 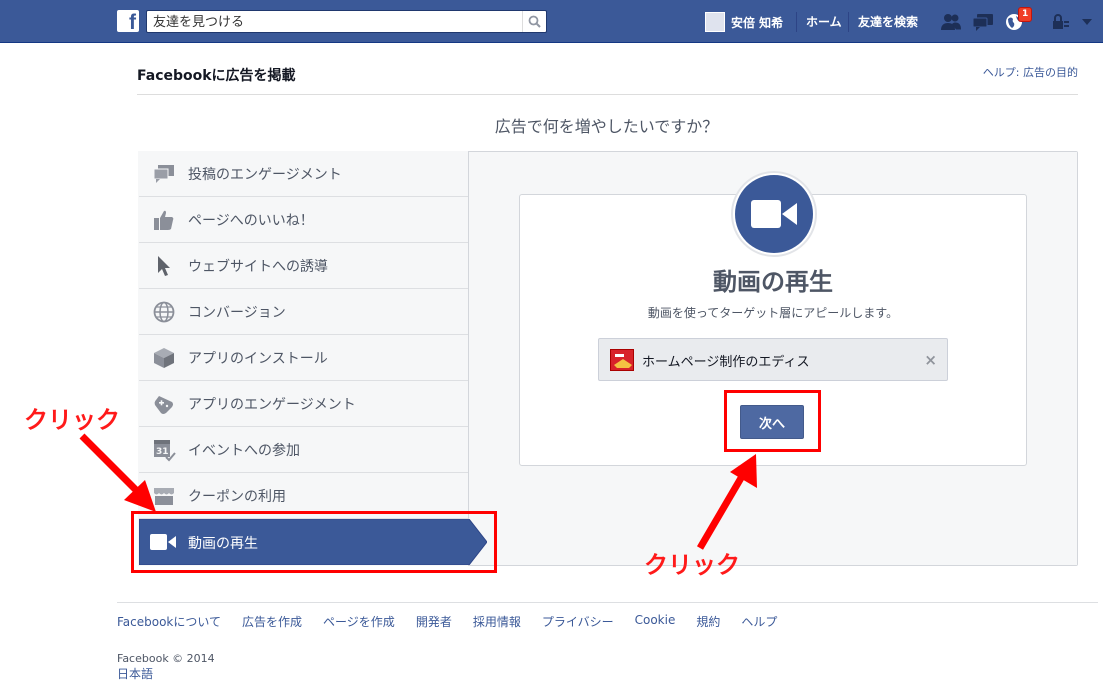 What do you see at coordinates (759, 621) in the screenshot?
I see `footer-link-help: ヘルプ` at bounding box center [759, 621].